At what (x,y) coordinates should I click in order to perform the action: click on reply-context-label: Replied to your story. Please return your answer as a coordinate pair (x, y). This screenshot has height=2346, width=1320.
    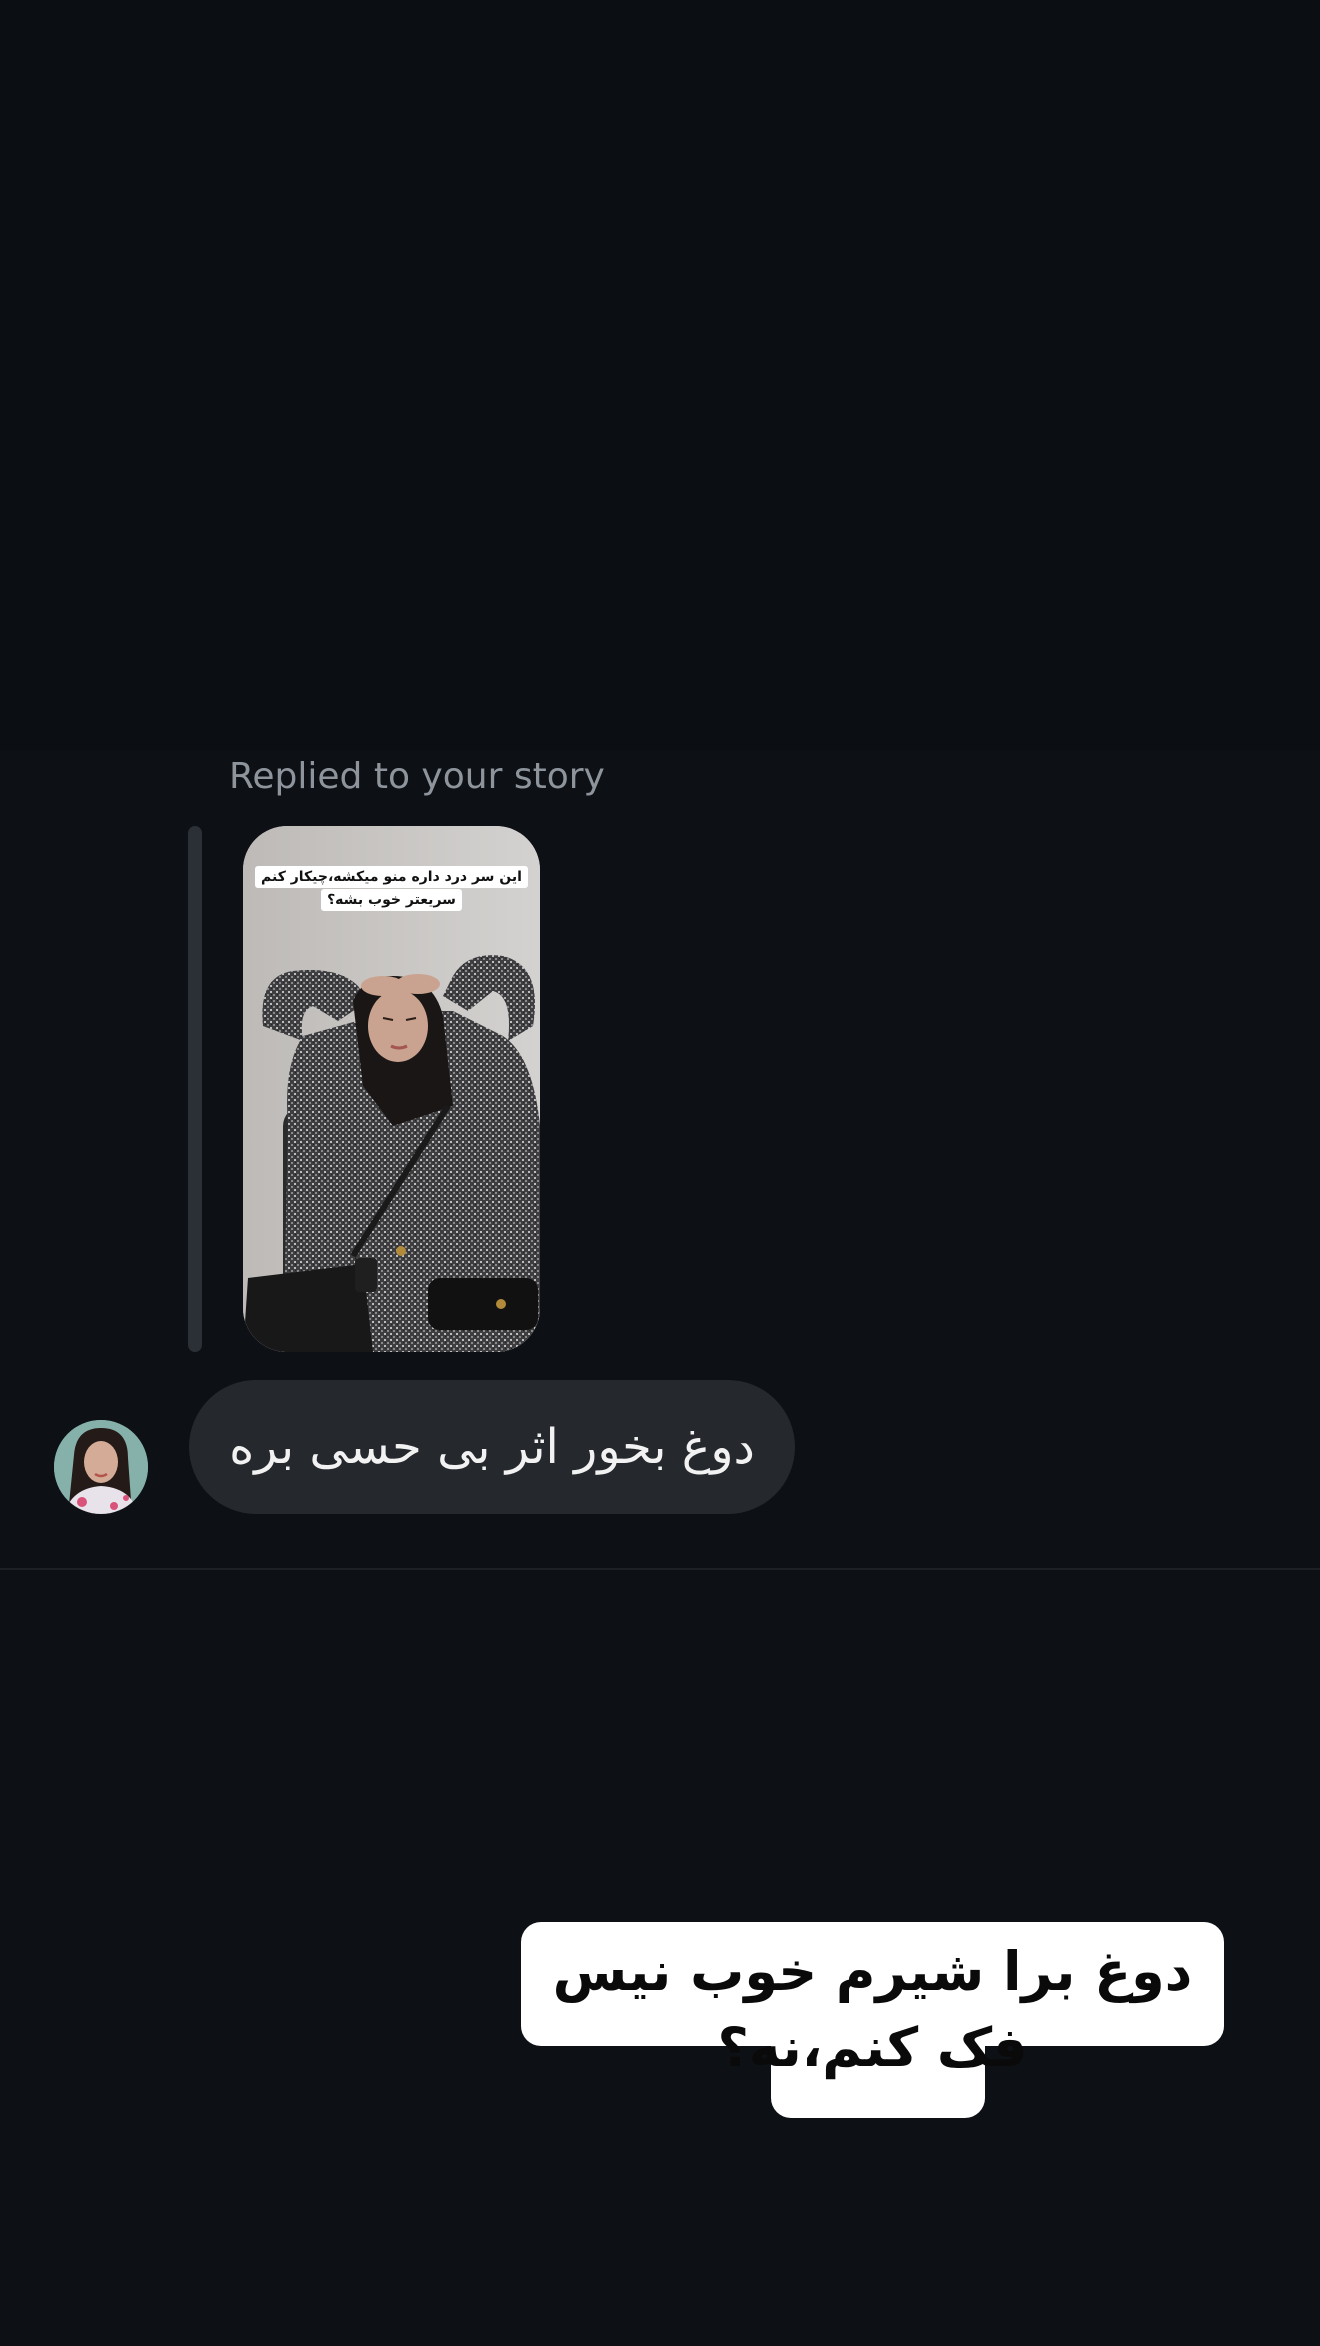
    Looking at the image, I should click on (417, 776).